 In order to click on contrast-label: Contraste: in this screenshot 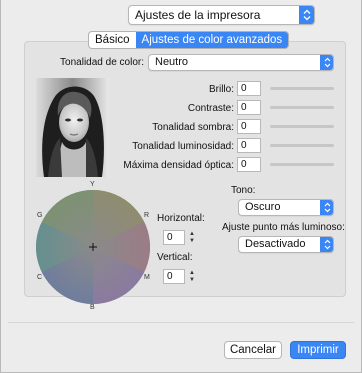, I will do `click(210, 108)`.